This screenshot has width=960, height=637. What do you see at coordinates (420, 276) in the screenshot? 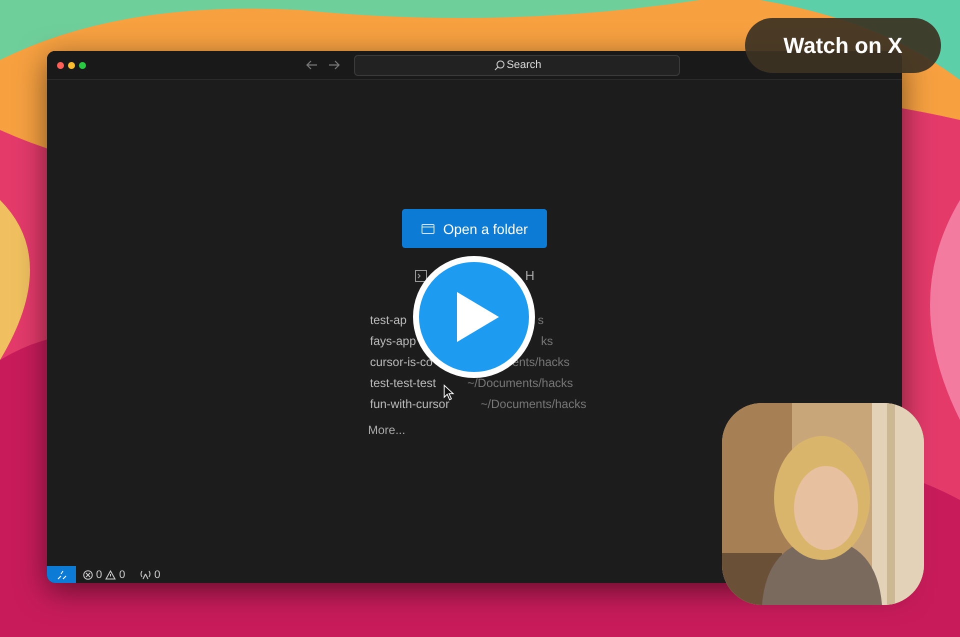
I see `terminal-icon` at bounding box center [420, 276].